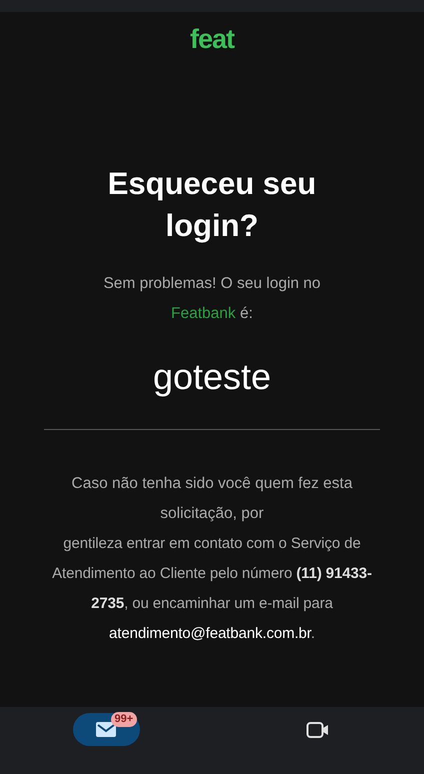  I want to click on notice-text: gentileza entrar em contato com o Serviço de Atendimento ao Cliente pelo número (11) 91433-2735, ou encaminhar um e-mail para atendimento@featbank.com.br., so click(212, 589).